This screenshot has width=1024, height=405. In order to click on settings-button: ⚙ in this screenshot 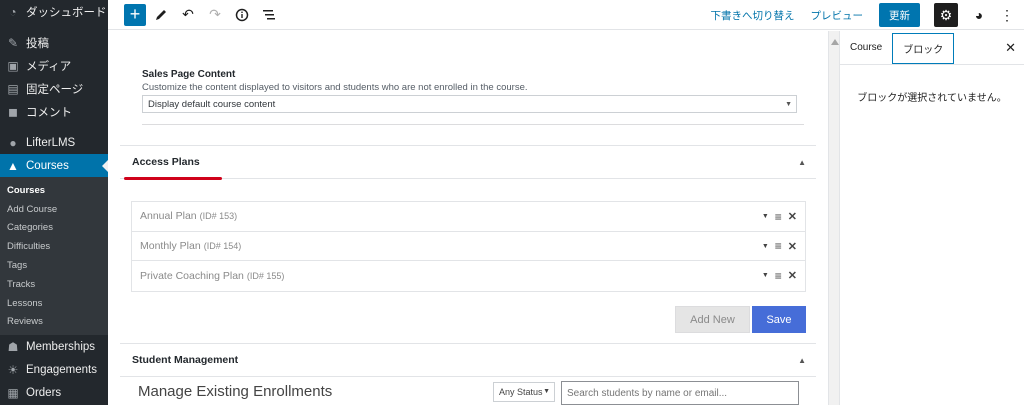, I will do `click(946, 15)`.